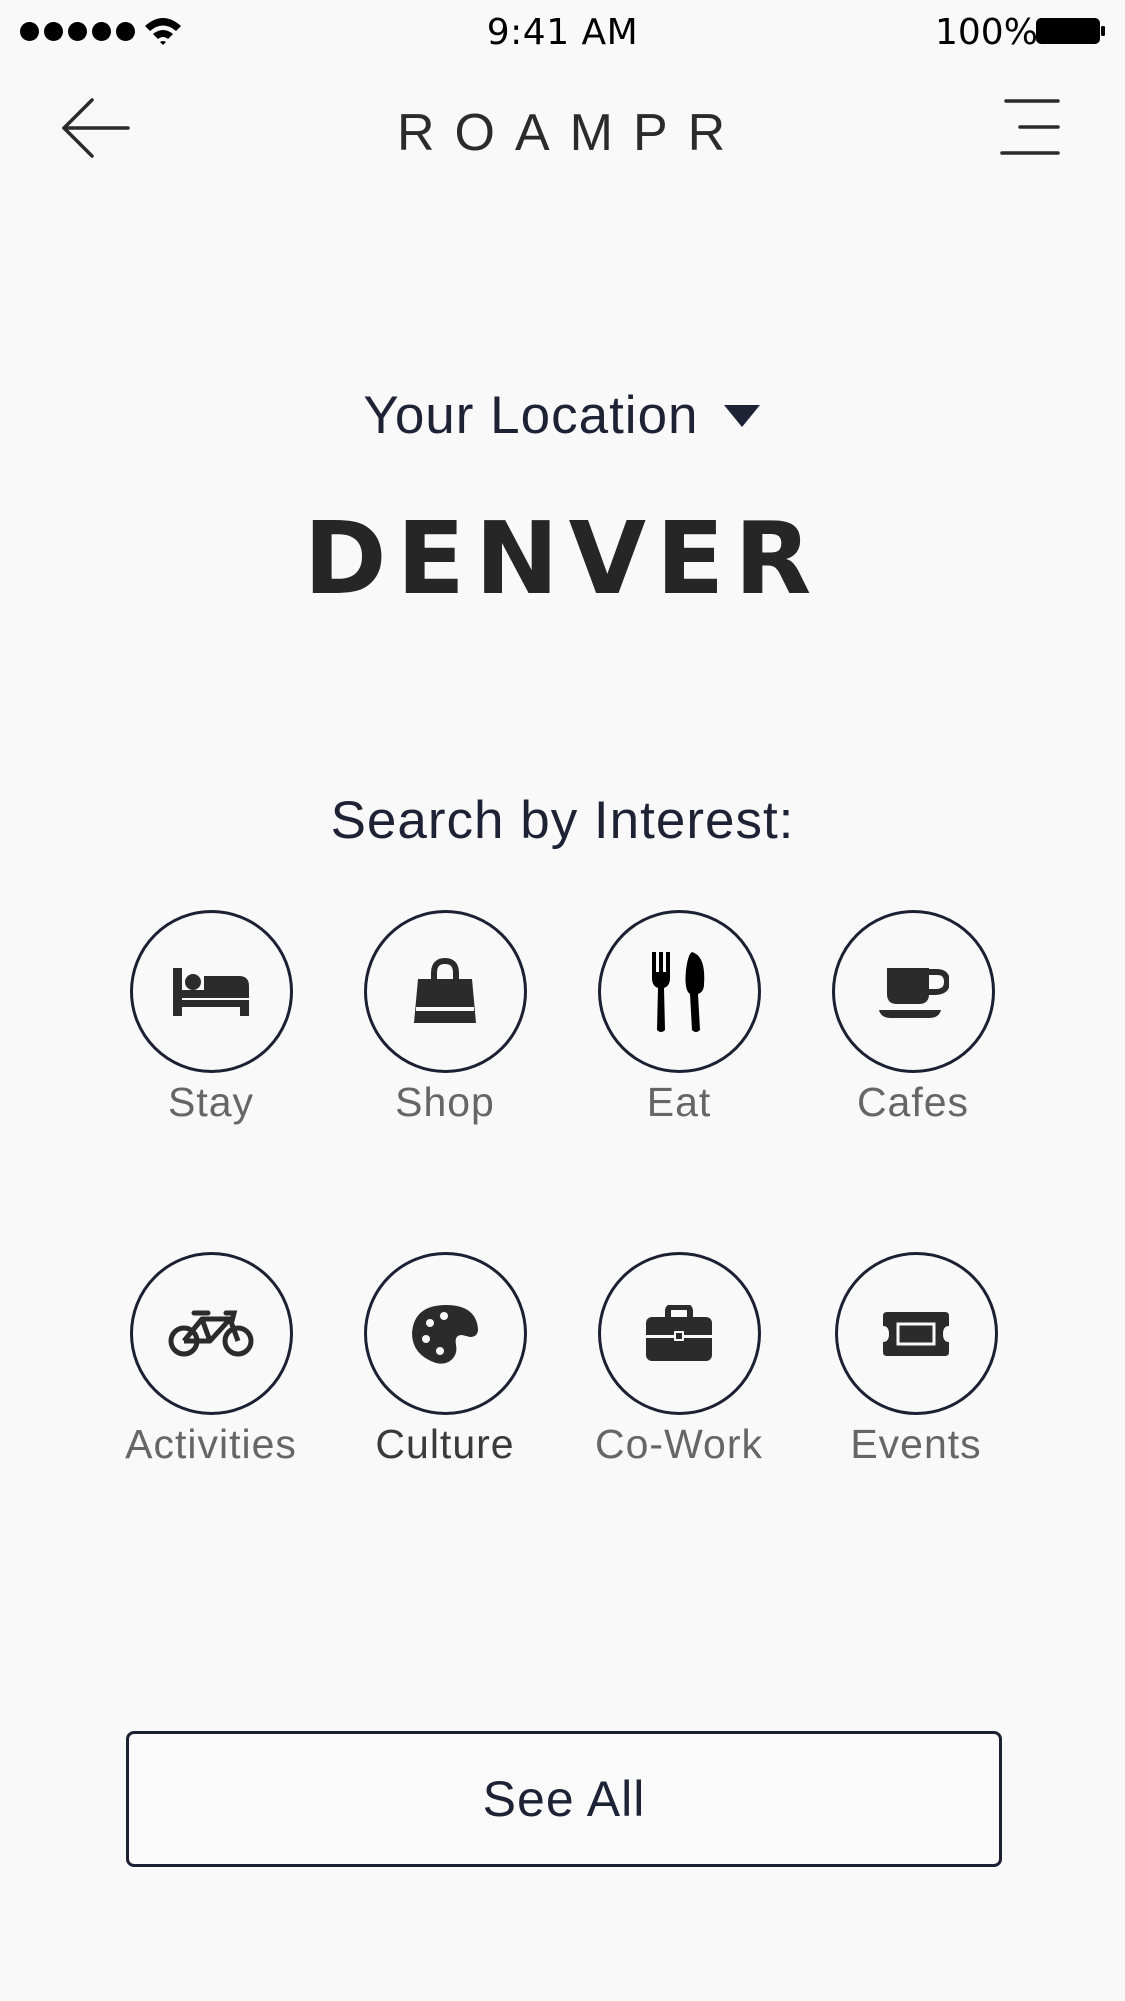 The height and width of the screenshot is (2001, 1125). I want to click on interest-label: Eat, so click(679, 1102).